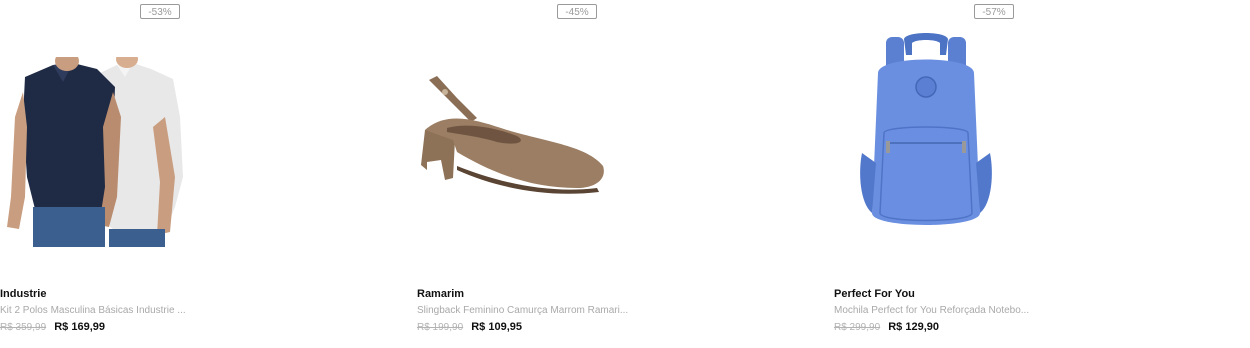 The height and width of the screenshot is (348, 1250). What do you see at coordinates (857, 327) in the screenshot?
I see `old-price: R$ 299,90` at bounding box center [857, 327].